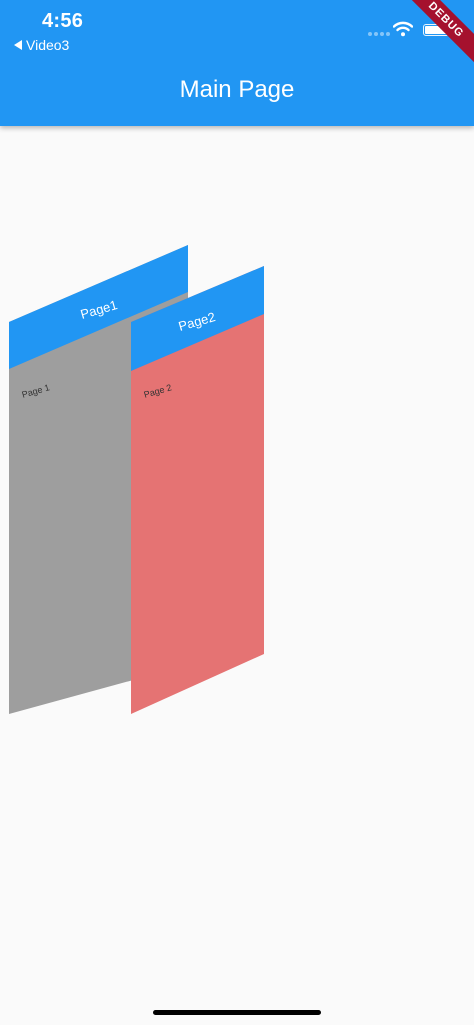 The width and height of the screenshot is (474, 1025). Describe the element at coordinates (237, 89) in the screenshot. I see `page-title: Main Page` at that location.